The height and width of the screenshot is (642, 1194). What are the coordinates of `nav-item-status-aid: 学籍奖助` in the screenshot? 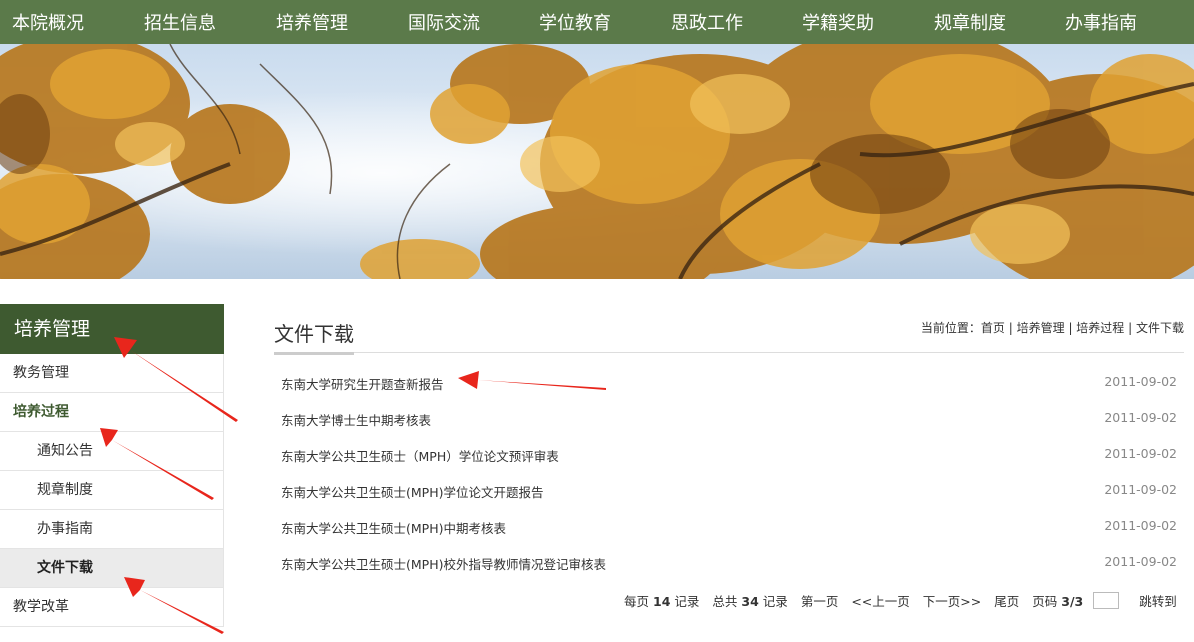 It's located at (838, 22).